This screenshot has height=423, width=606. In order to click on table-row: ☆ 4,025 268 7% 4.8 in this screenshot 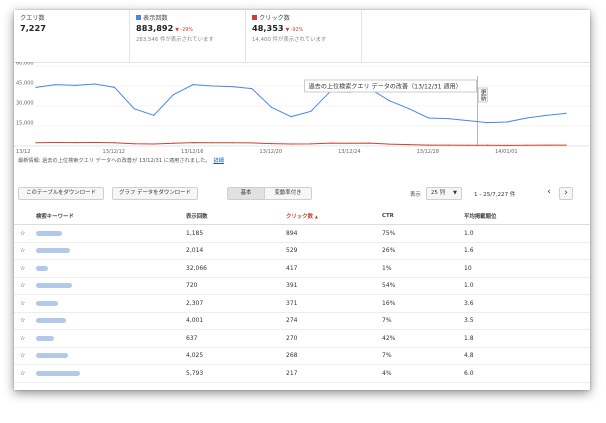, I will do `click(302, 356)`.